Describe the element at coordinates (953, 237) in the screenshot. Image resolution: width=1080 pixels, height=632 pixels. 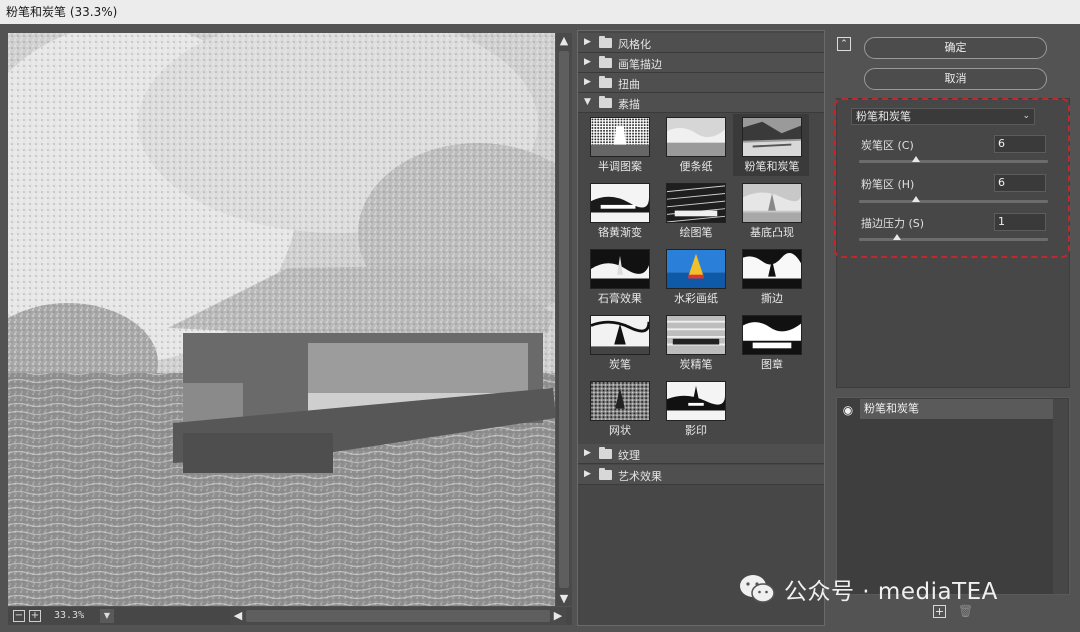
I see `stroke-pressure-slider` at that location.